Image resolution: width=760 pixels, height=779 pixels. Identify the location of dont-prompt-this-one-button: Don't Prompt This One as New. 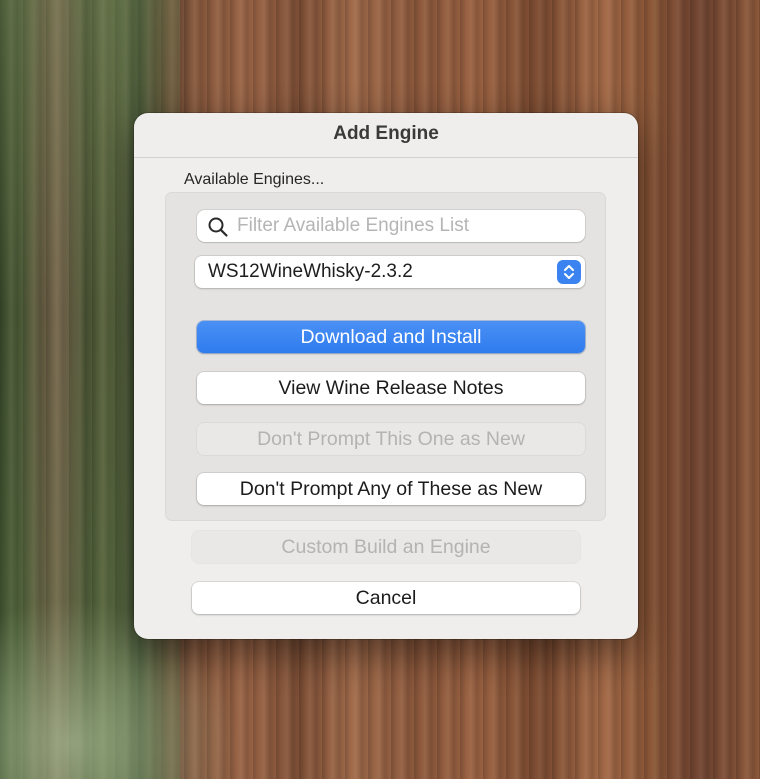
(391, 439).